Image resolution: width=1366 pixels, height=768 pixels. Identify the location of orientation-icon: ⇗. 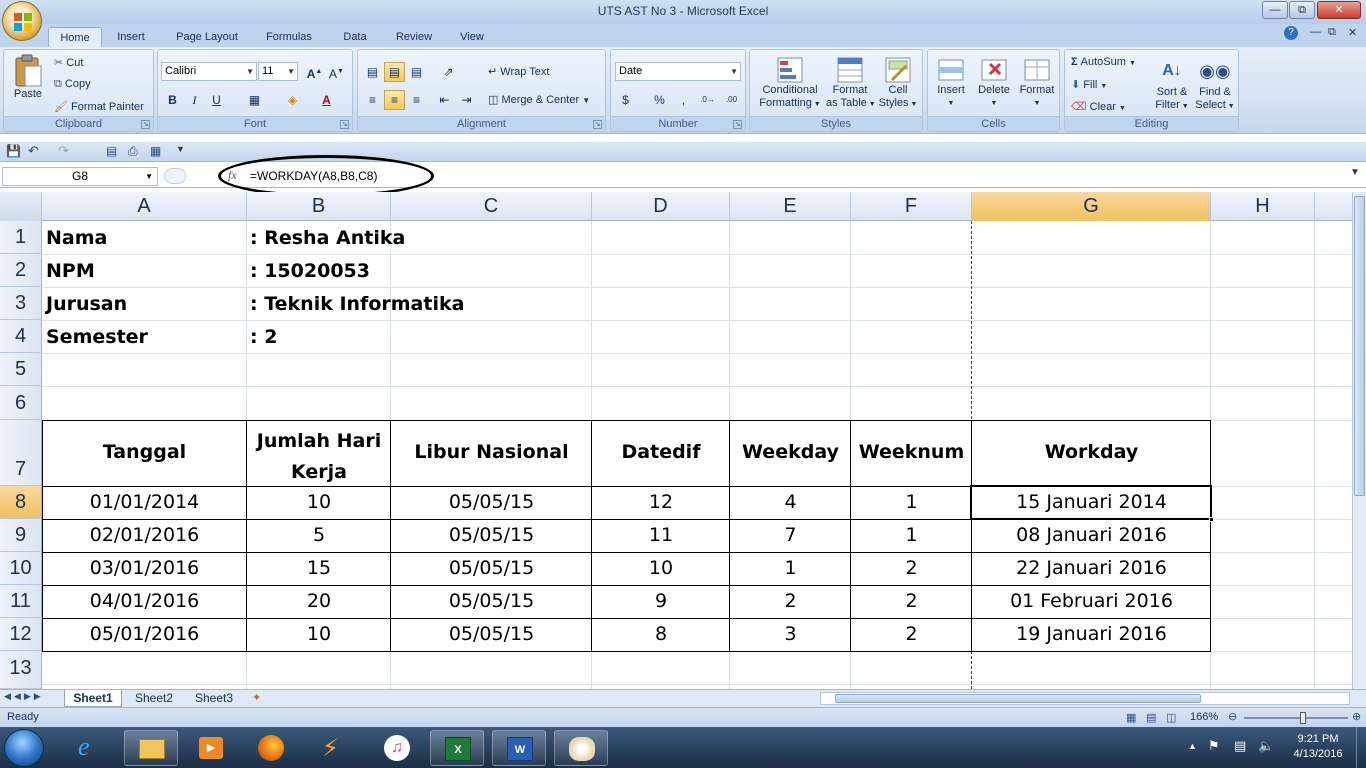
(448, 72).